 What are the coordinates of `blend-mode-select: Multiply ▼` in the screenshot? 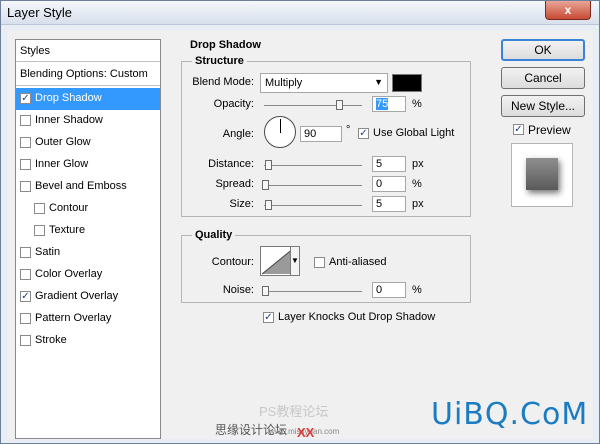 It's located at (324, 83).